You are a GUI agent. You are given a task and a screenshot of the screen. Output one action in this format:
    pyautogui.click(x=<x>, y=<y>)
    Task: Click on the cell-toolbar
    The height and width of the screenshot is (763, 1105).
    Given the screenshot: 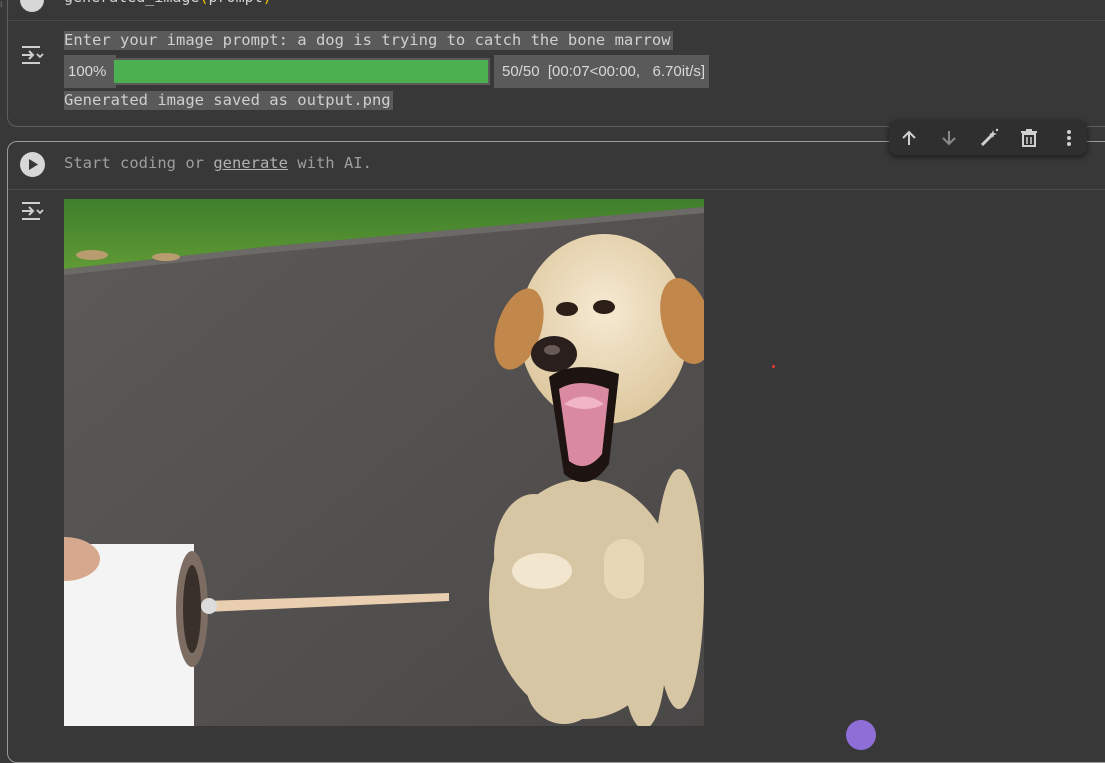 What is the action you would take?
    pyautogui.click(x=988, y=137)
    